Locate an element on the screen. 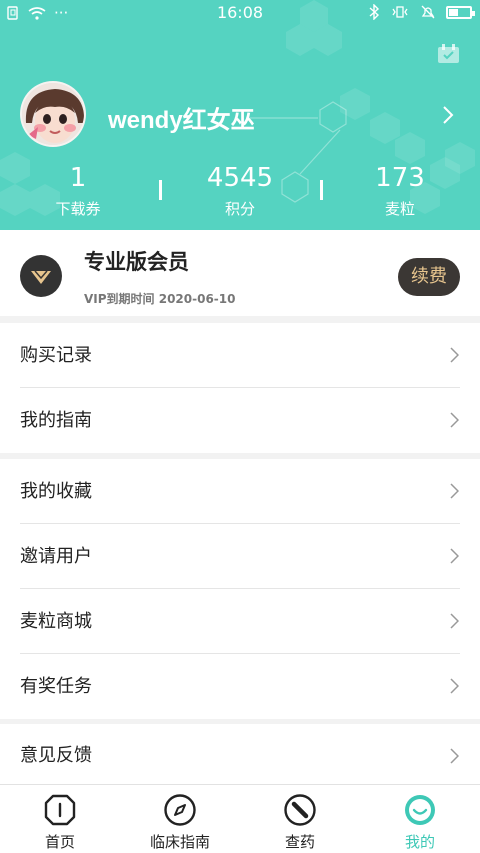 The image size is (480, 853). checkin-calendar-icon is located at coordinates (448, 53).